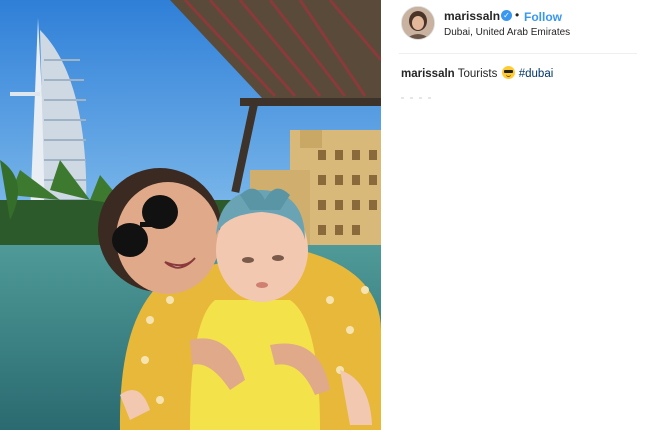 The width and height of the screenshot is (650, 430). Describe the element at coordinates (431, 92) in the screenshot. I see `loading-placeholder` at that location.